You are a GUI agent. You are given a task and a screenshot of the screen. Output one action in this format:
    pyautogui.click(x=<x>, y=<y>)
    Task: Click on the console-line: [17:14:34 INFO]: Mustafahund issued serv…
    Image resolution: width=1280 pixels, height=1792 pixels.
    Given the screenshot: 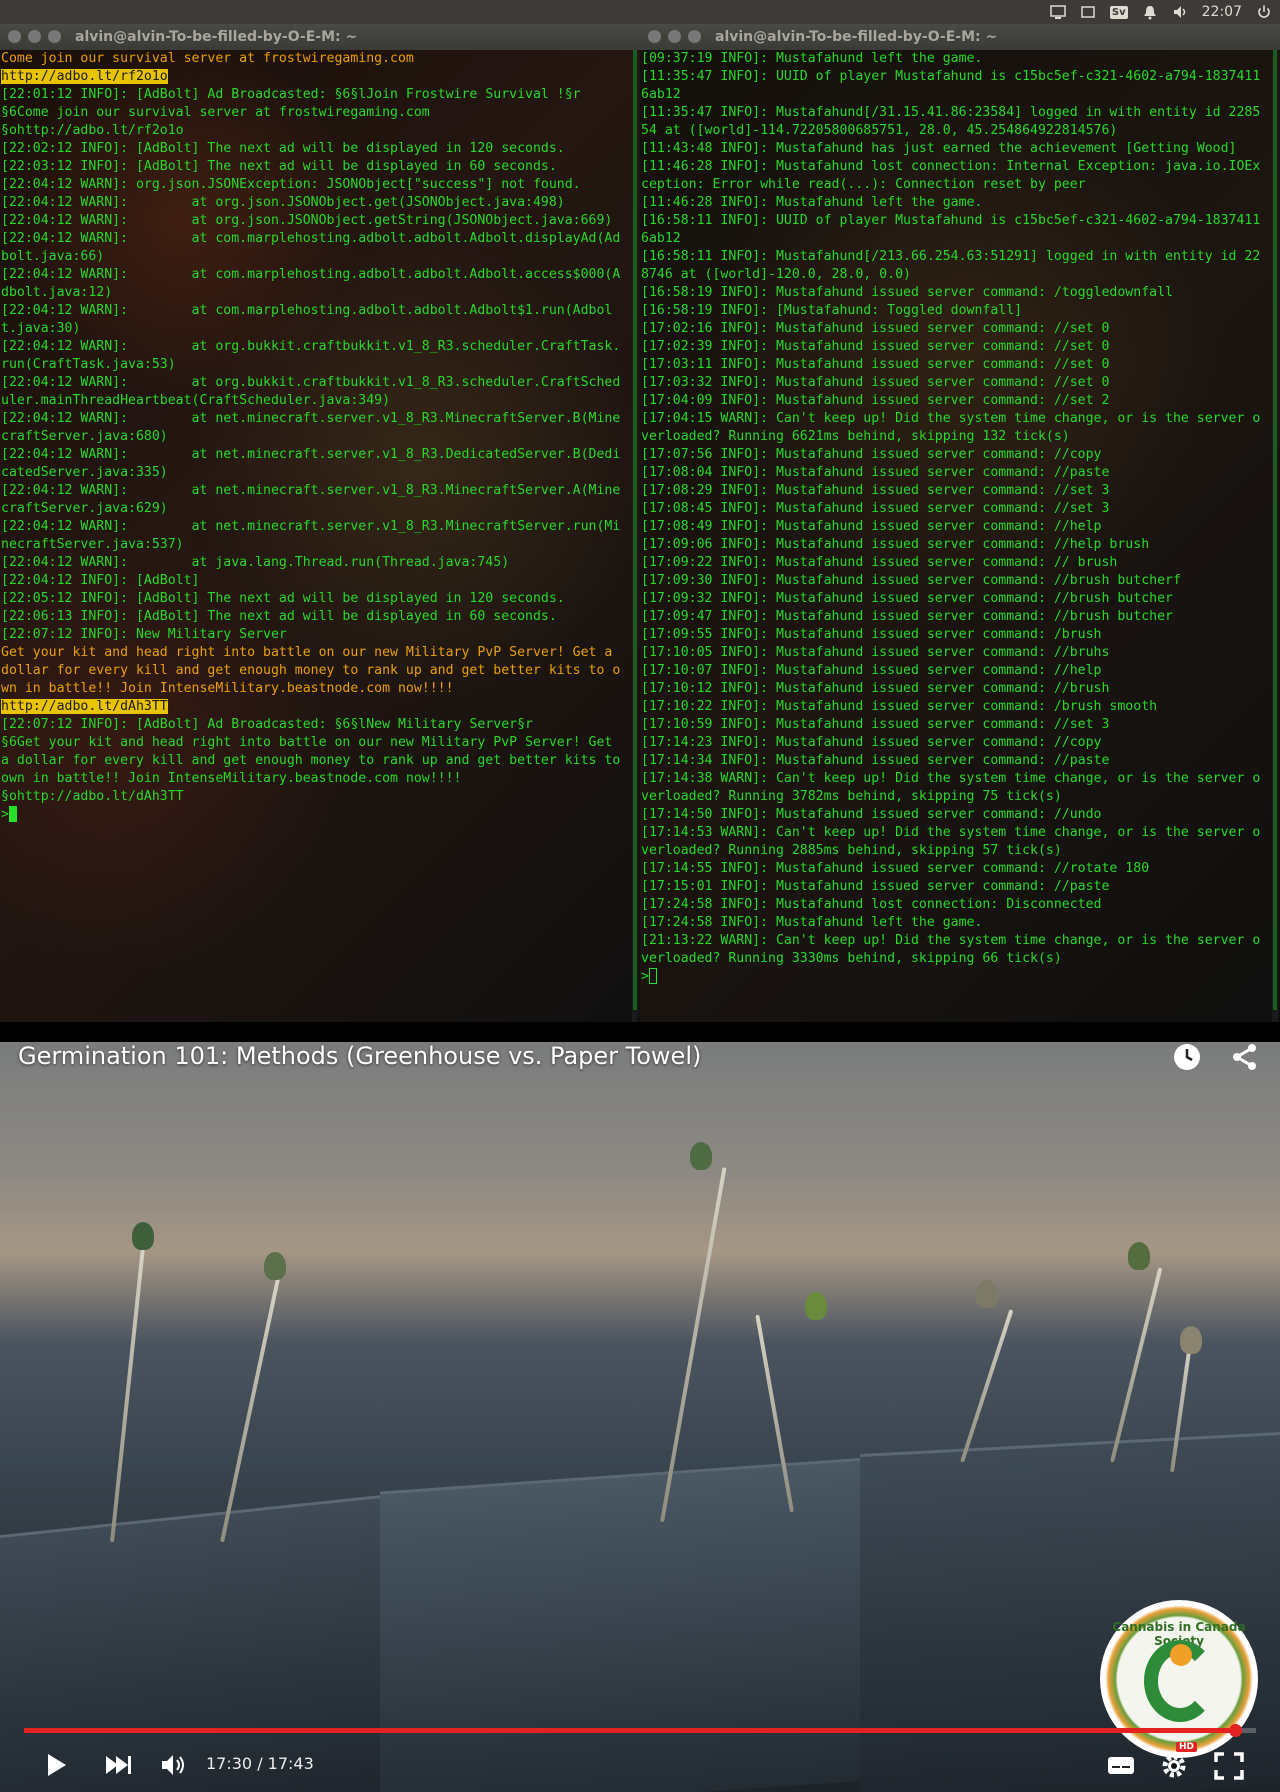 What is the action you would take?
    pyautogui.click(x=875, y=760)
    